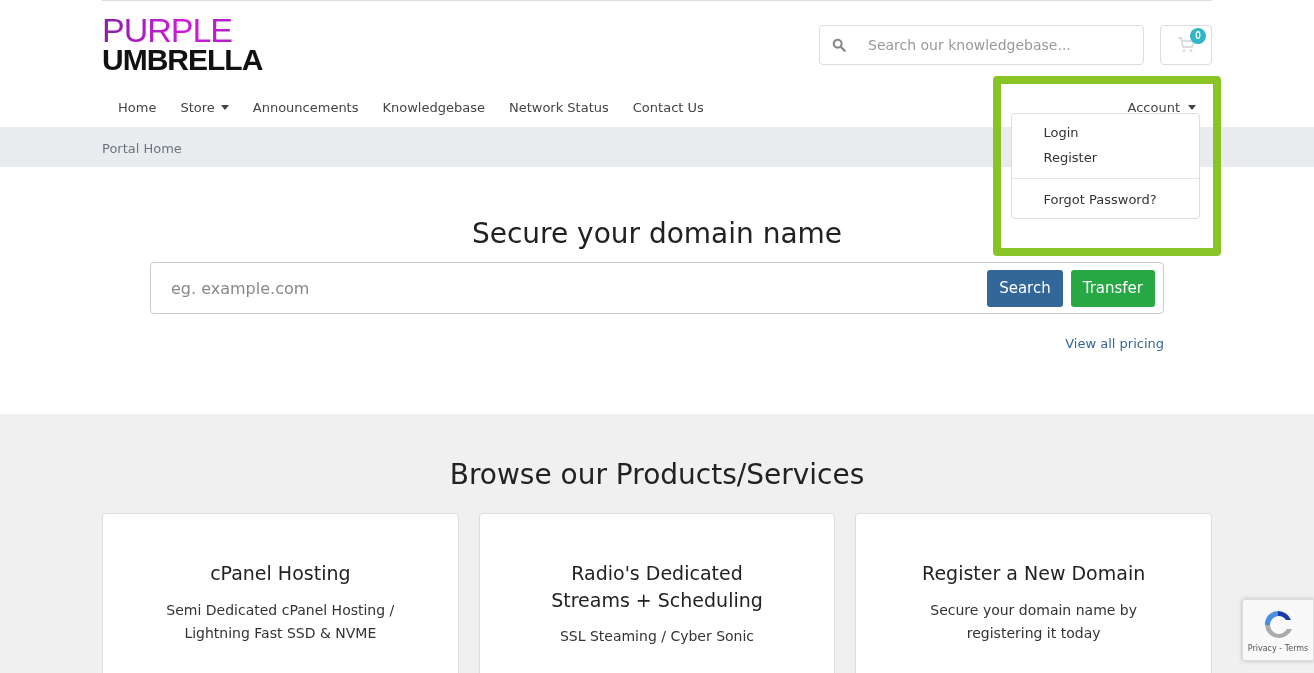 The height and width of the screenshot is (673, 1314). Describe the element at coordinates (1105, 199) in the screenshot. I see `menu-item: Forgot Password?` at that location.